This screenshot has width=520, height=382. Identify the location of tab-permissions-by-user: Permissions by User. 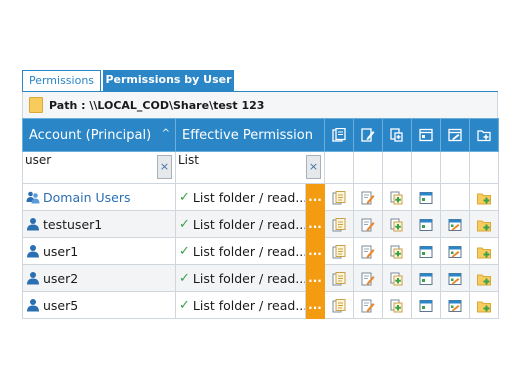
(168, 81).